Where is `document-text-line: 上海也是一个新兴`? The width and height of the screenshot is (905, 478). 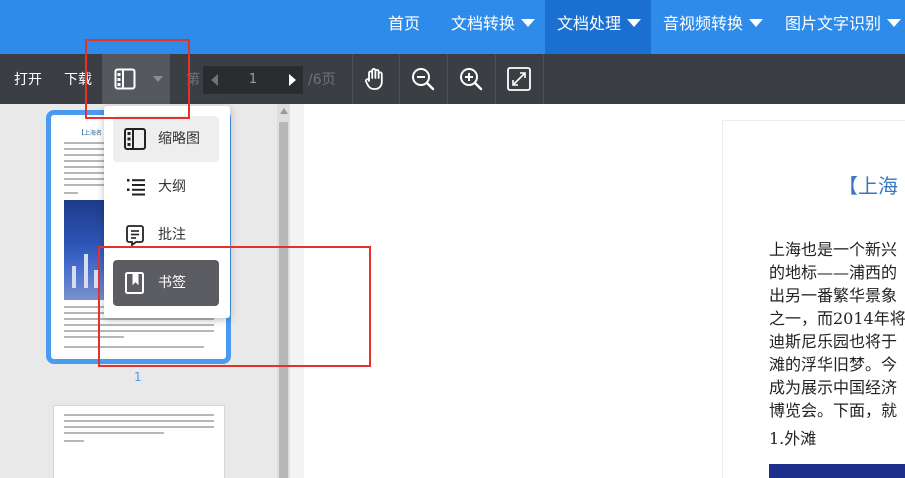
document-text-line: 上海也是一个新兴 is located at coordinates (833, 249).